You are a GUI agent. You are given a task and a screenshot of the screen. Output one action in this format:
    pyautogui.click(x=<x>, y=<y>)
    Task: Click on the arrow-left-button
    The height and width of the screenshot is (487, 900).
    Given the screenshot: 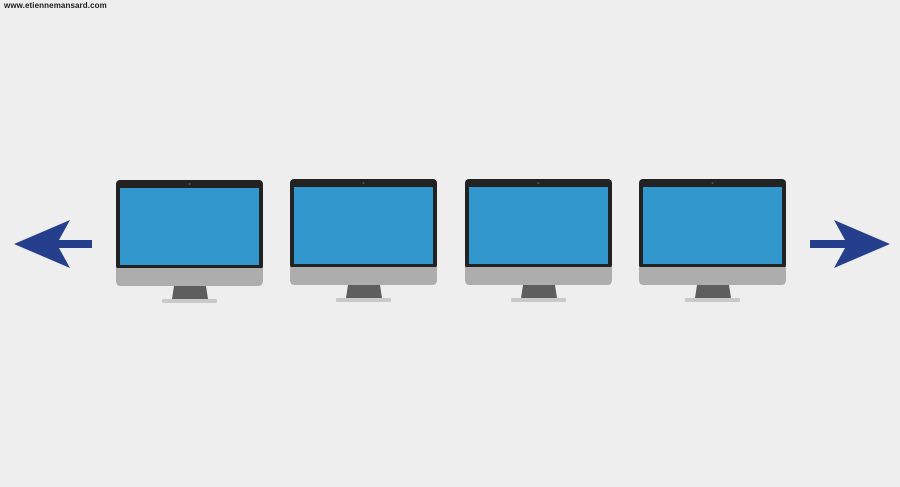 What is the action you would take?
    pyautogui.click(x=53, y=244)
    